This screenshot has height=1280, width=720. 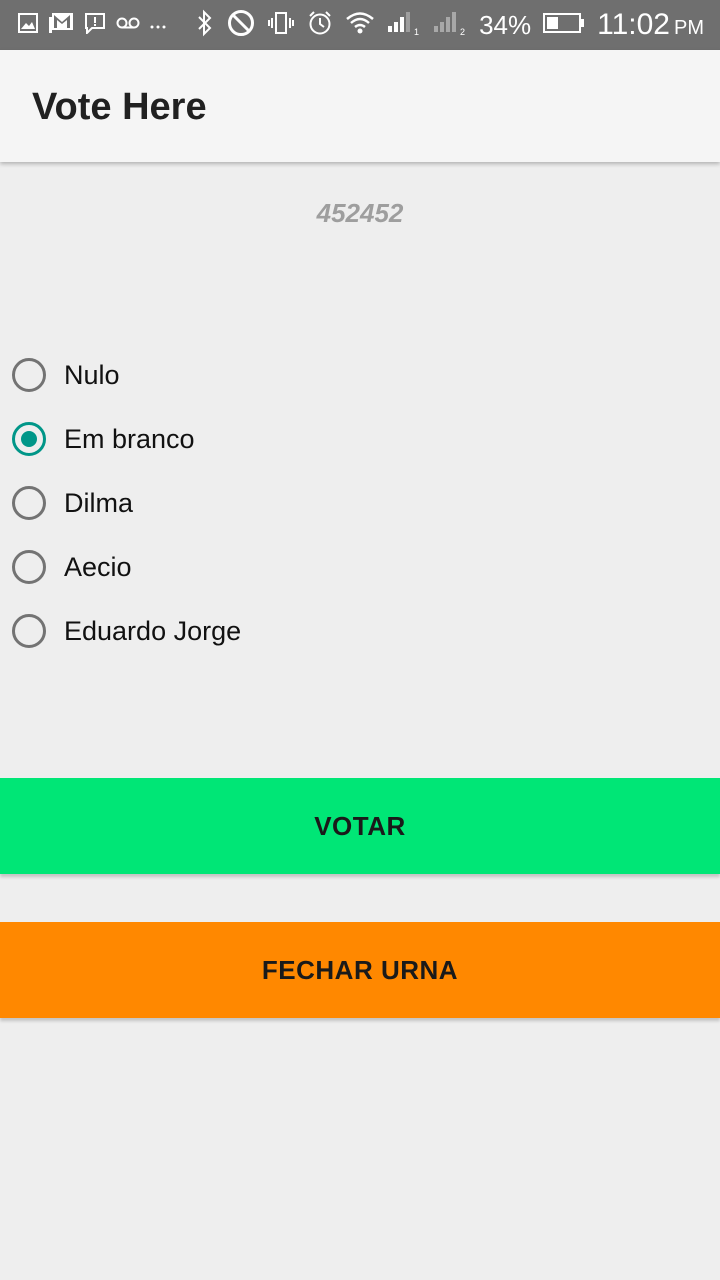 What do you see at coordinates (633, 24) in the screenshot?
I see `clock-time: 11:02` at bounding box center [633, 24].